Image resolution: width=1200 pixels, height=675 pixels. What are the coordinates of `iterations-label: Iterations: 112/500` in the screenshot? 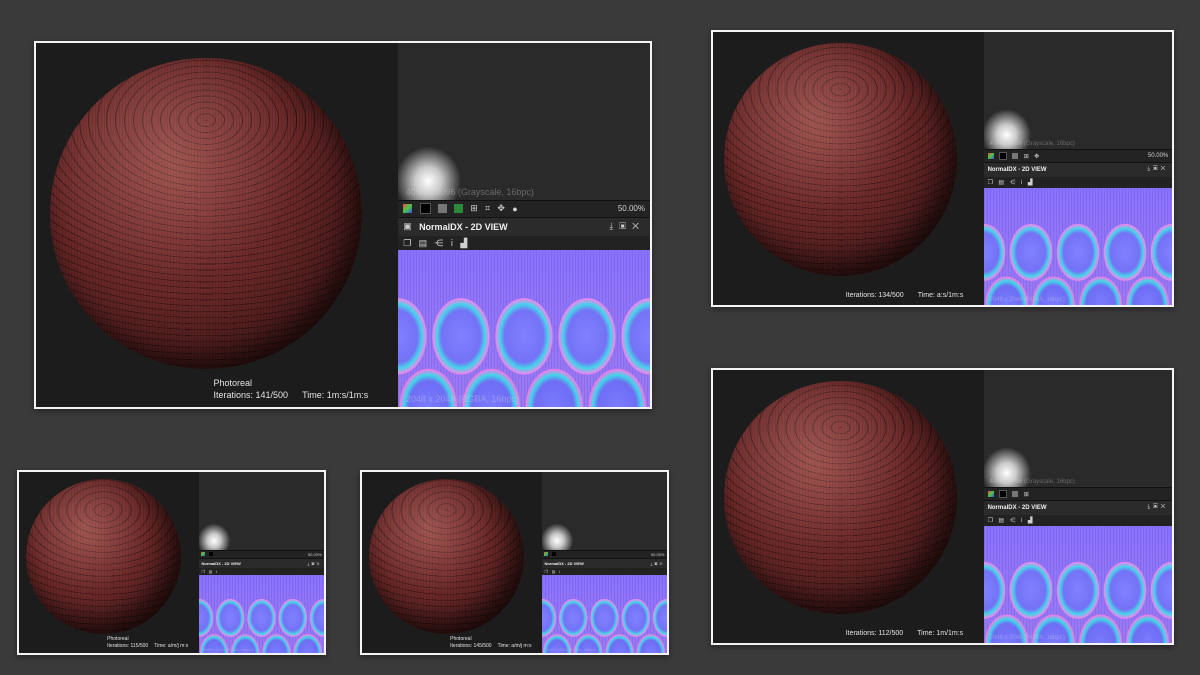 It's located at (874, 633).